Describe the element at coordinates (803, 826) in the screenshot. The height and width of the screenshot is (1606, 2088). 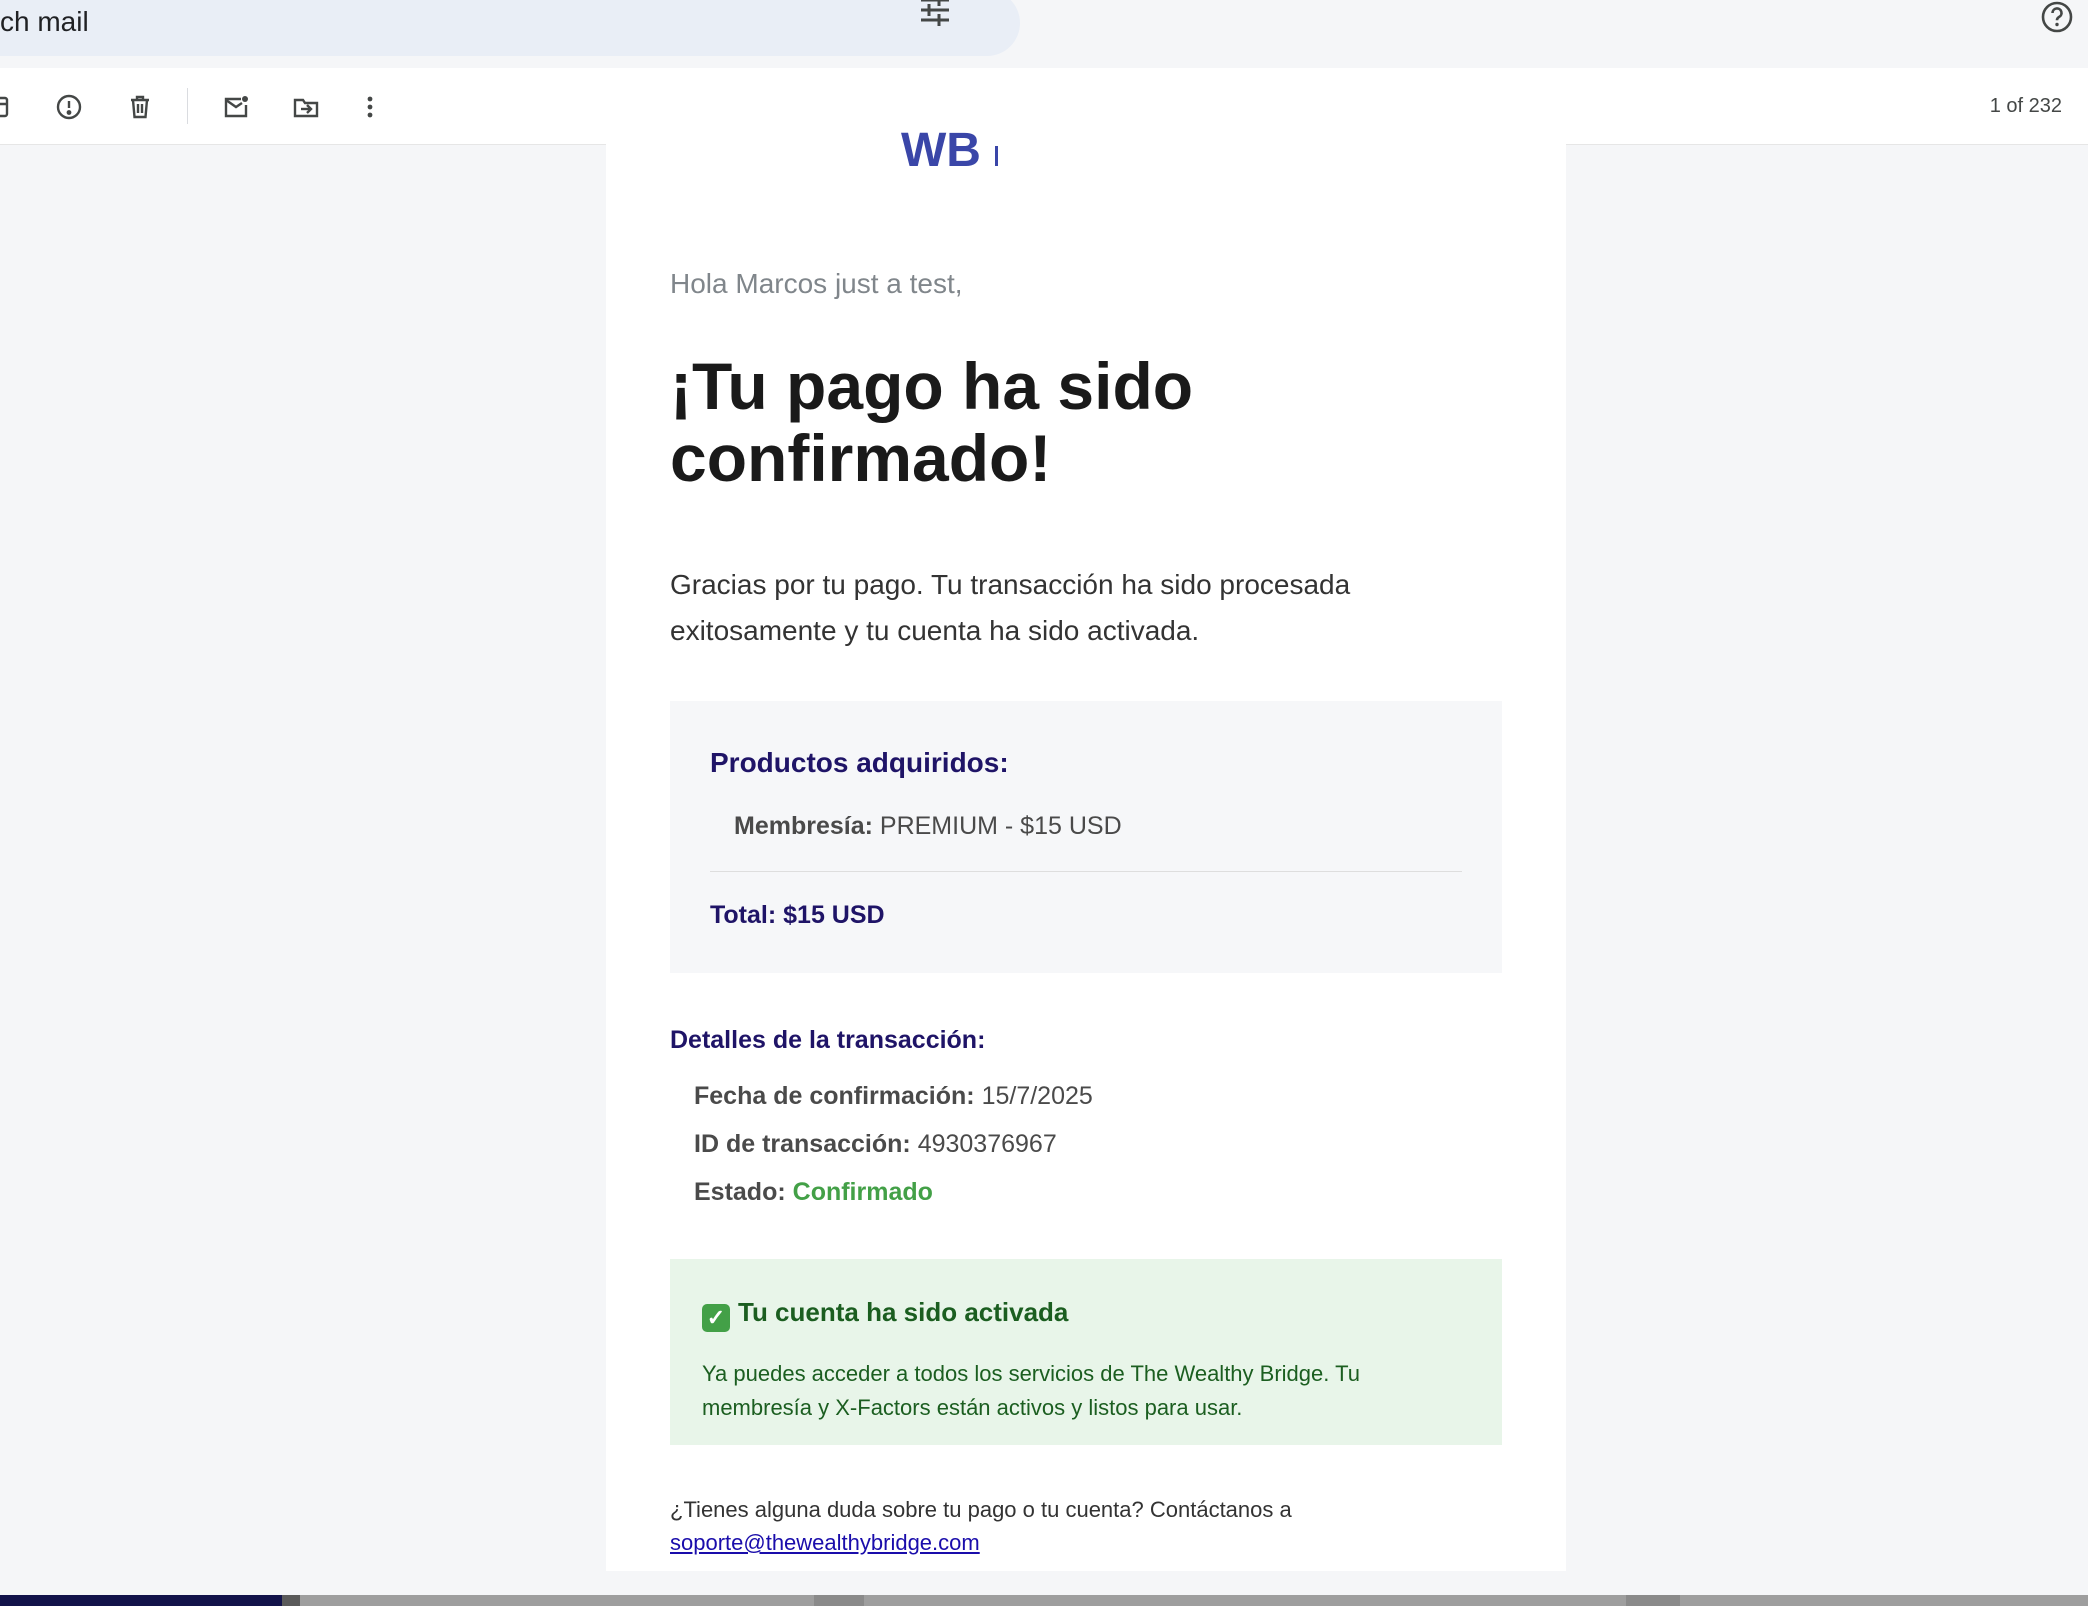
I see `product-item-label: Membresía:` at that location.